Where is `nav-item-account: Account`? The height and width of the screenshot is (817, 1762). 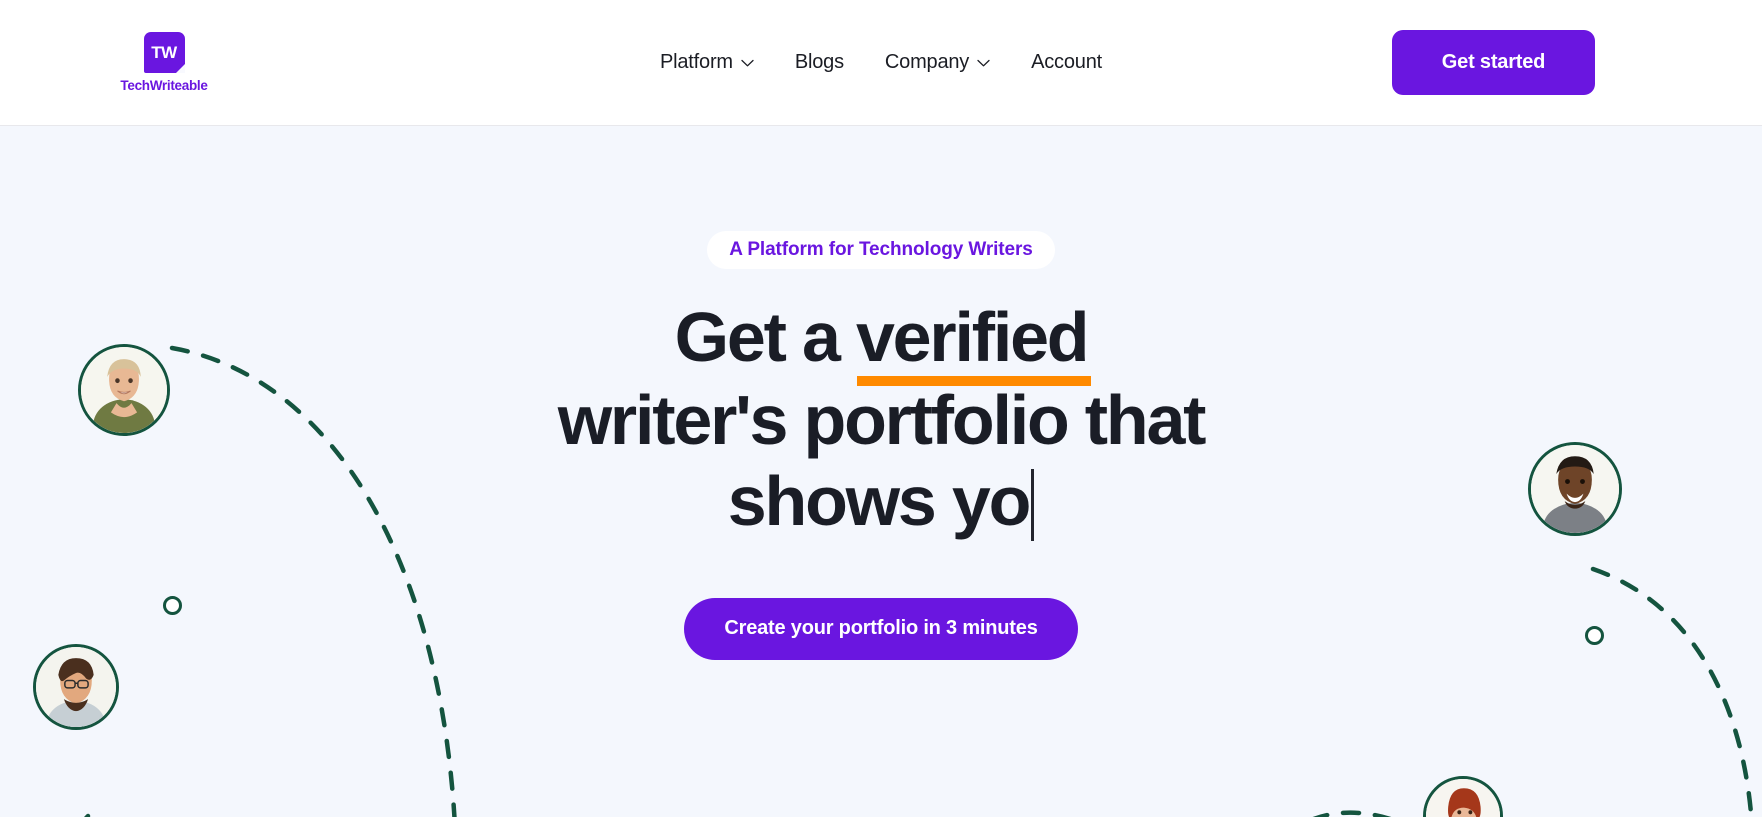 nav-item-account: Account is located at coordinates (1066, 62).